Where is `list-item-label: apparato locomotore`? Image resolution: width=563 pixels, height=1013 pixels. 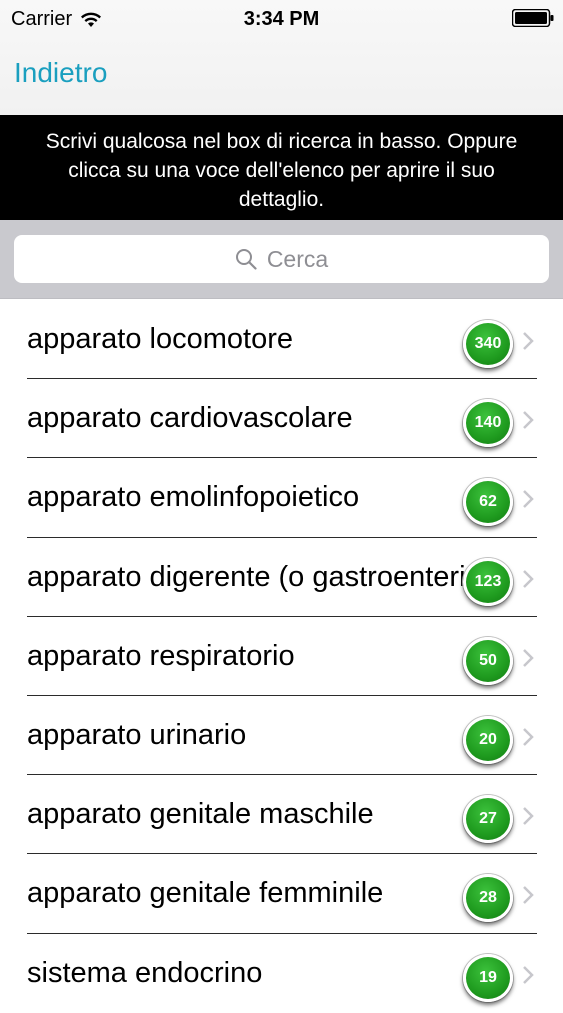 list-item-label: apparato locomotore is located at coordinates (160, 339).